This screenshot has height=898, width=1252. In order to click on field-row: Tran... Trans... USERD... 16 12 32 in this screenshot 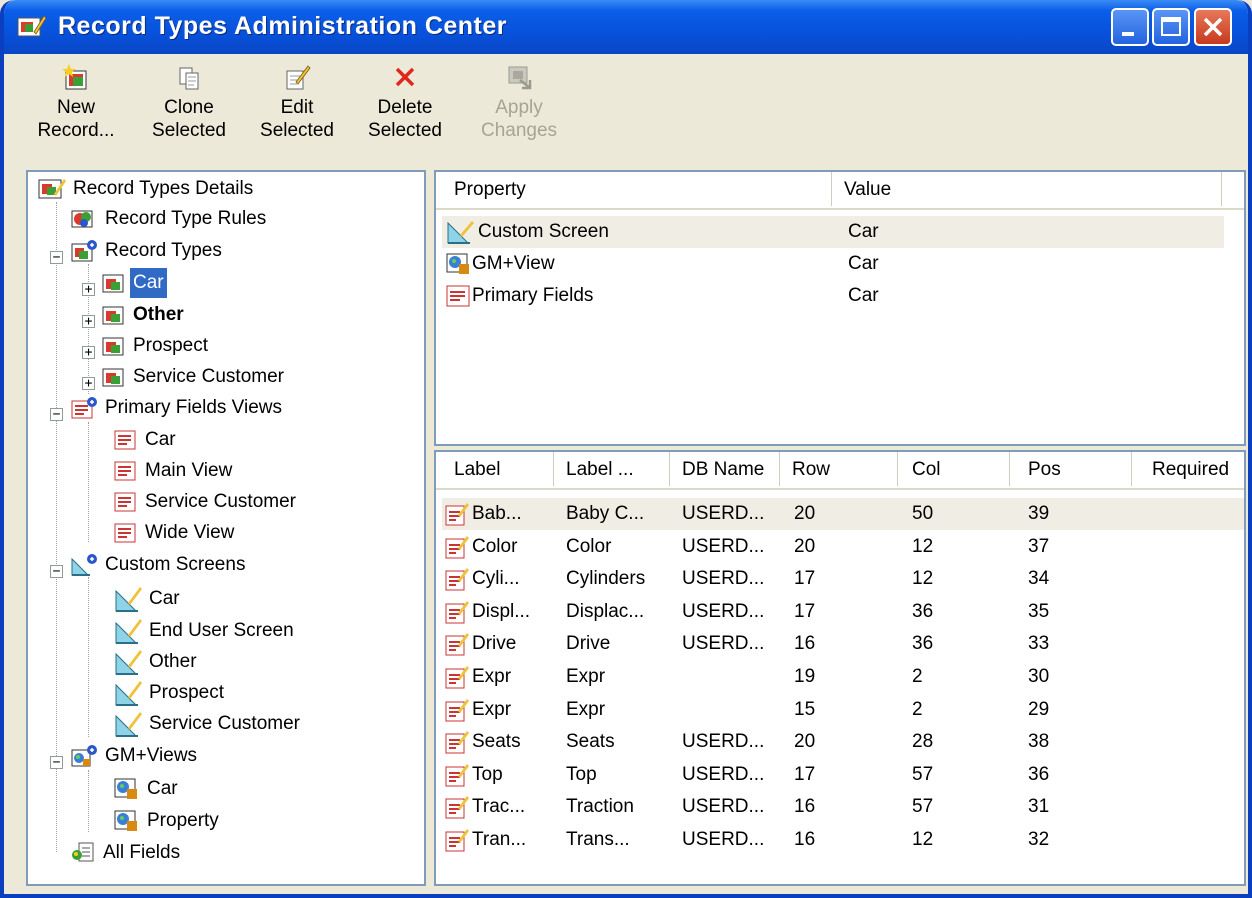, I will do `click(843, 840)`.